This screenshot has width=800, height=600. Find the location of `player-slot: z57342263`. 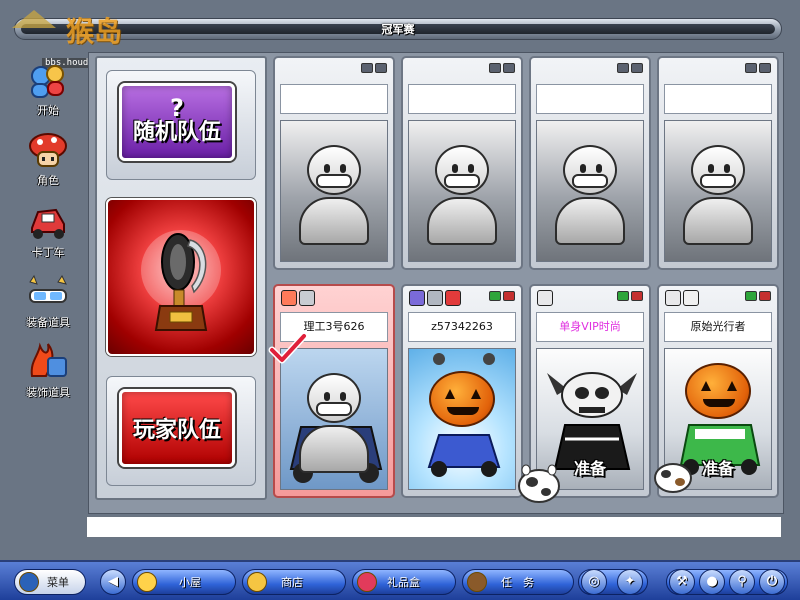

player-slot: z57342263 is located at coordinates (462, 391).